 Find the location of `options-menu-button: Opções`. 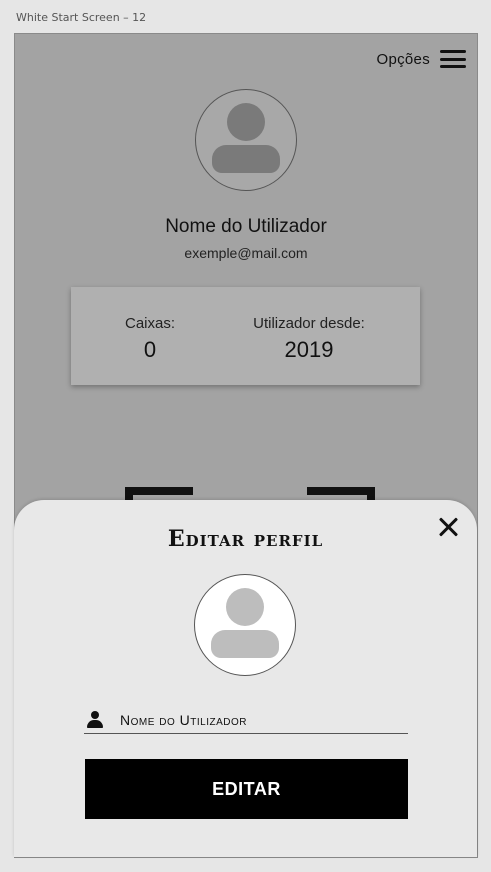

options-menu-button: Opções is located at coordinates (421, 59).